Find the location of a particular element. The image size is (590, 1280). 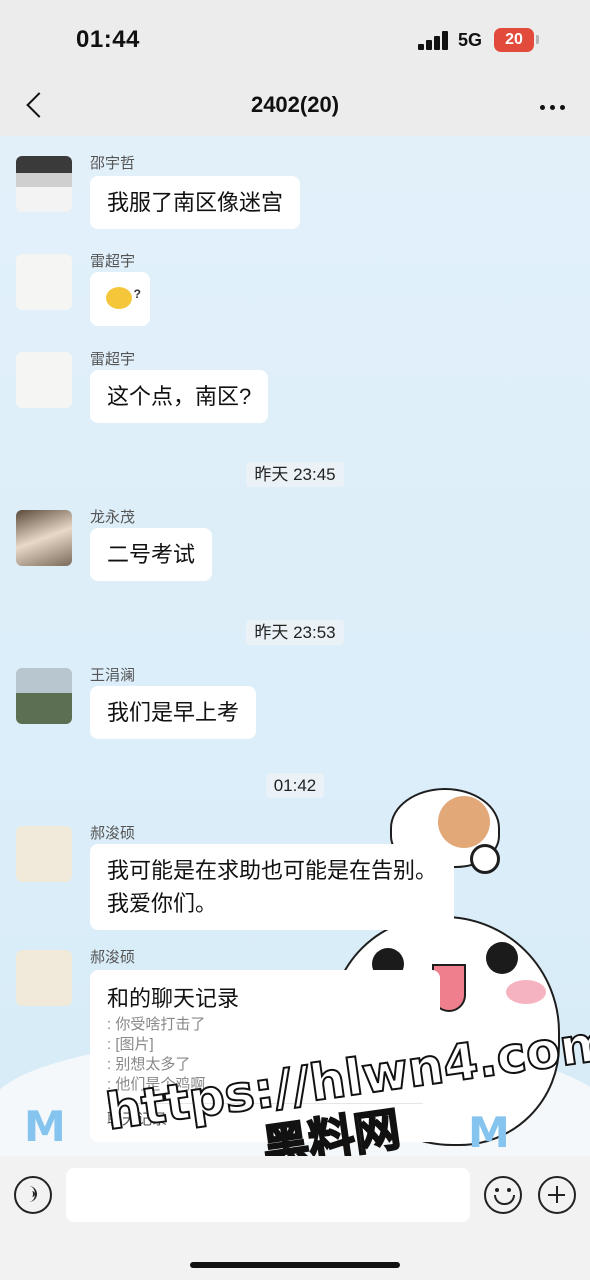

sender-name: 龙永茂 is located at coordinates (113, 517).